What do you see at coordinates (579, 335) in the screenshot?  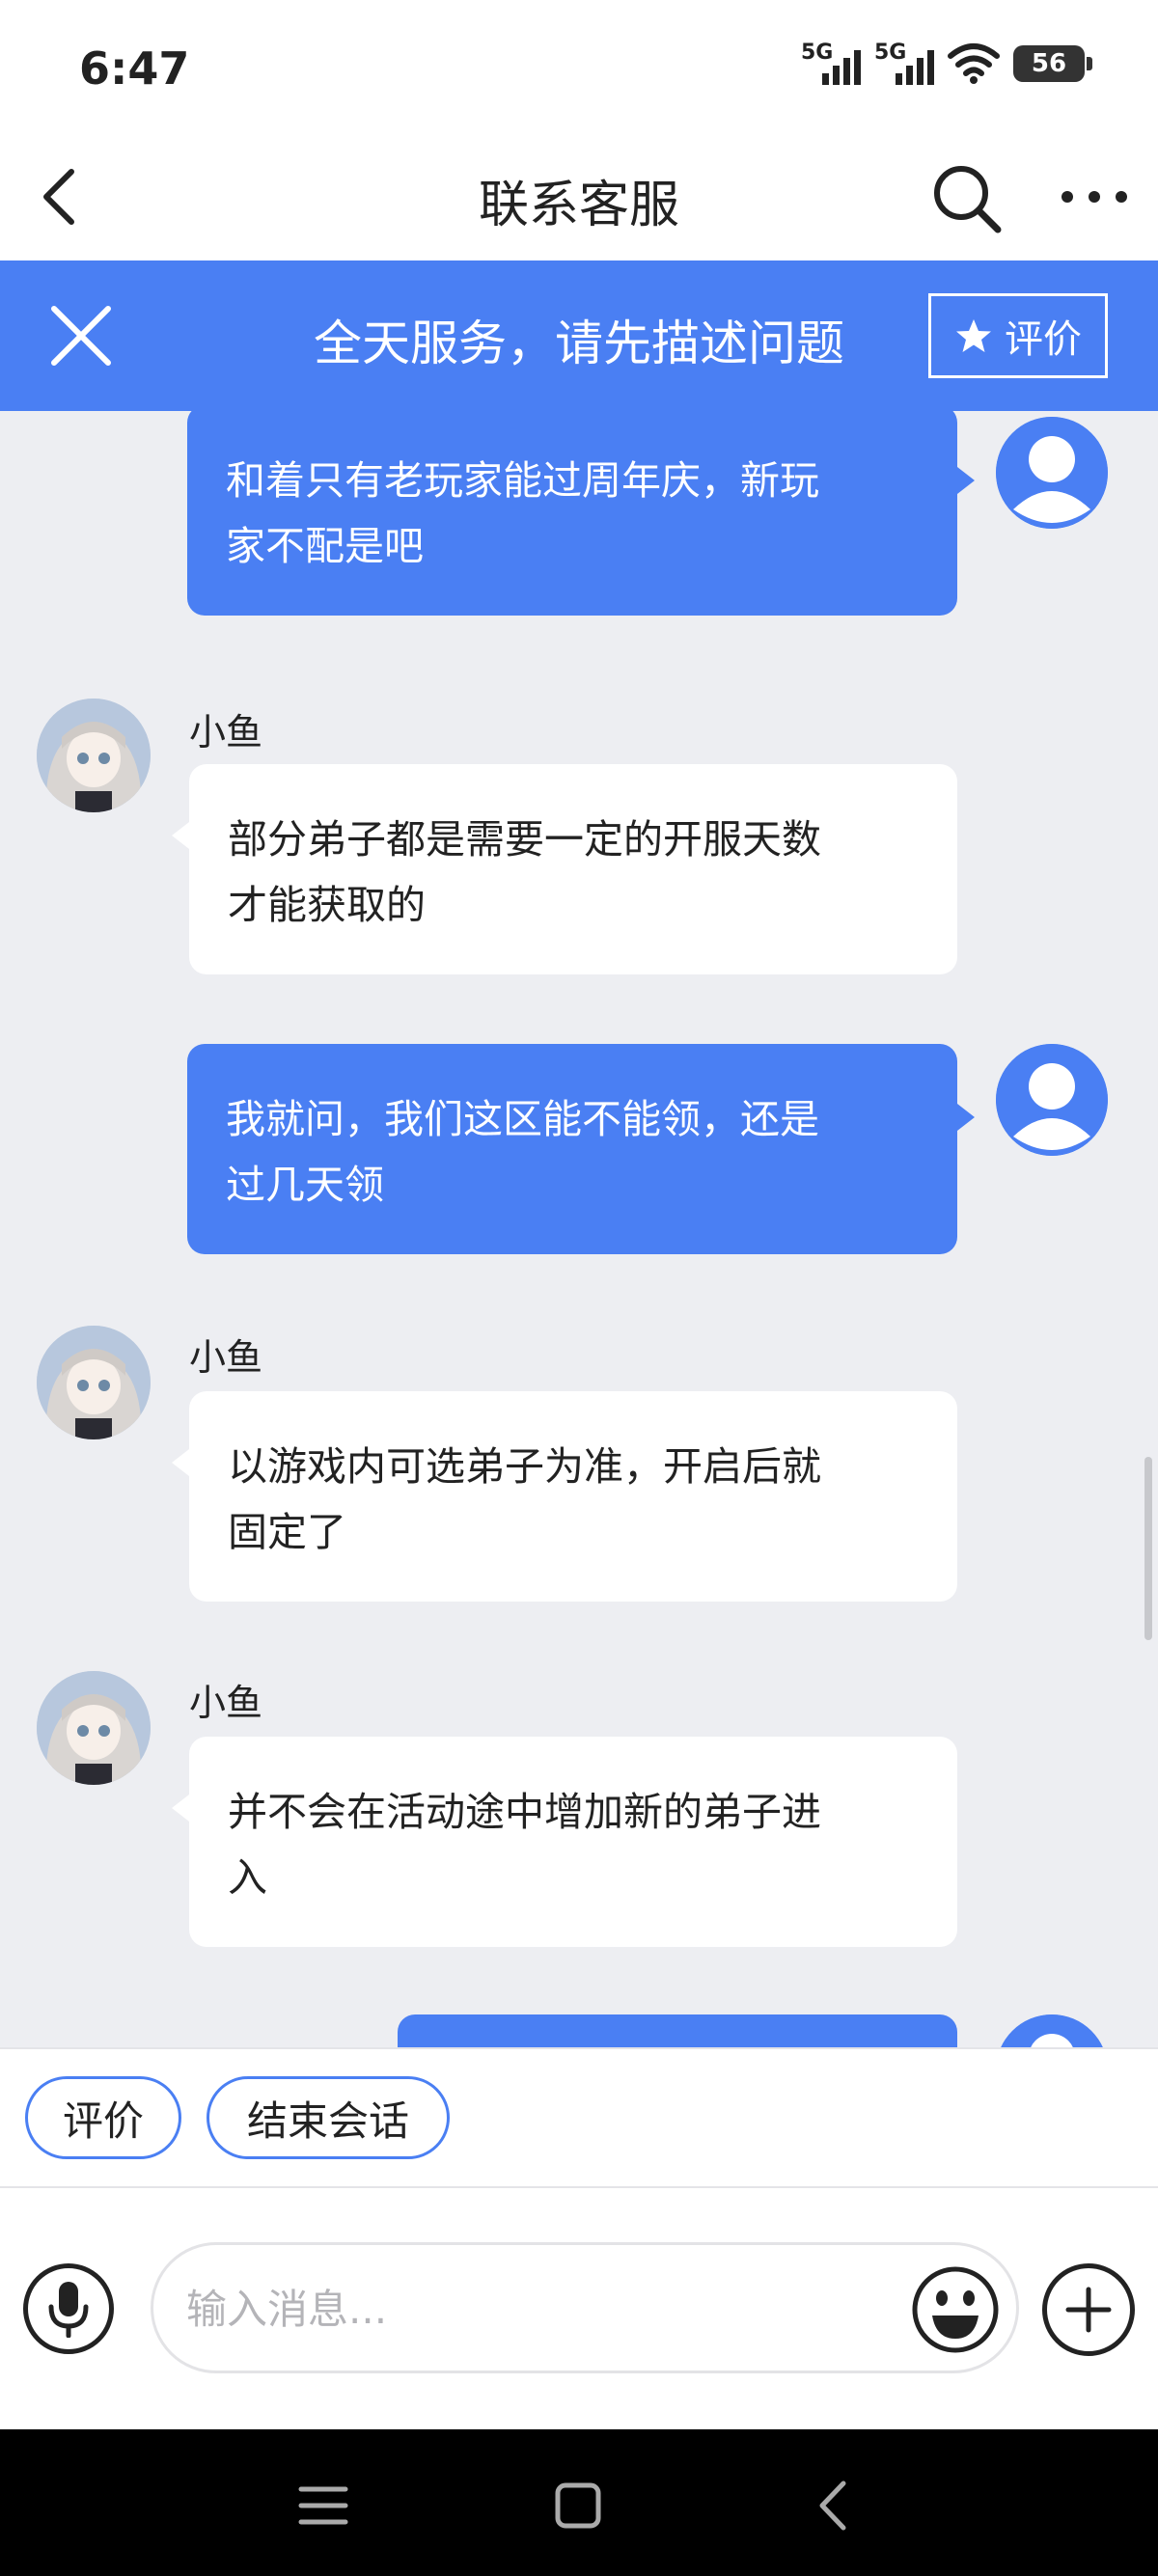 I see `service-banner: 全天服务，请先描述问题 评价` at bounding box center [579, 335].